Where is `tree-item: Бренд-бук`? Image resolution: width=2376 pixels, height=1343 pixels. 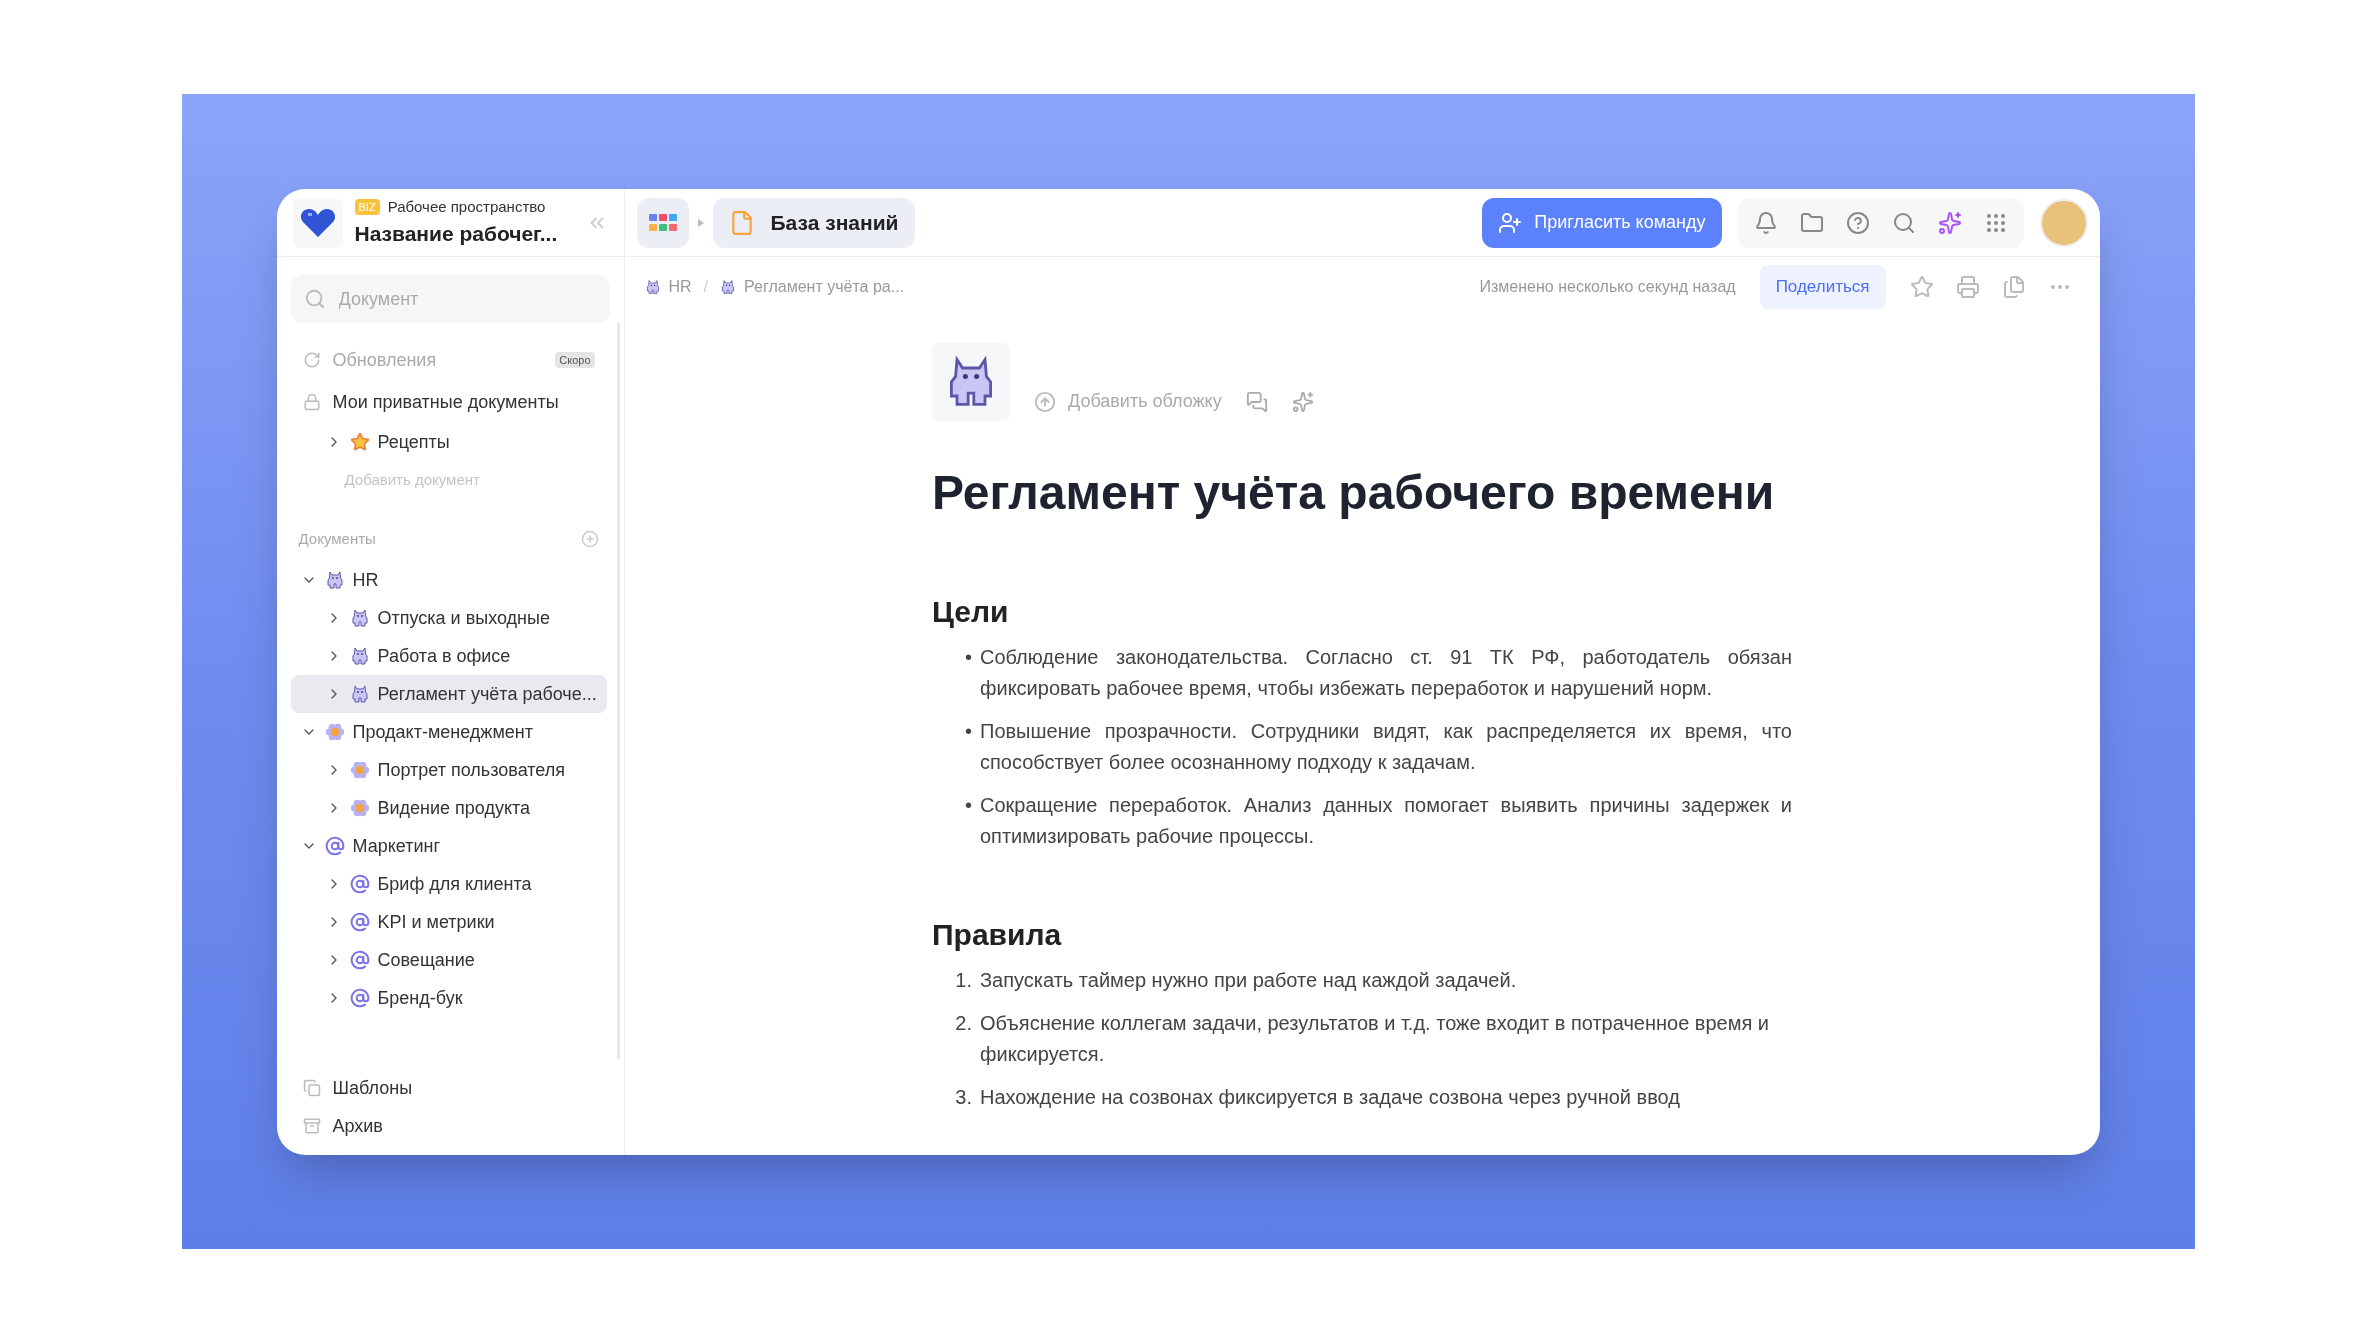 tree-item: Бренд-бук is located at coordinates (448, 998).